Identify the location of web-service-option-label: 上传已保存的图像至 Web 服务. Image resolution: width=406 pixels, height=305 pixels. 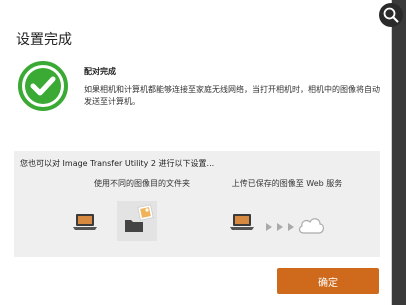
(287, 183).